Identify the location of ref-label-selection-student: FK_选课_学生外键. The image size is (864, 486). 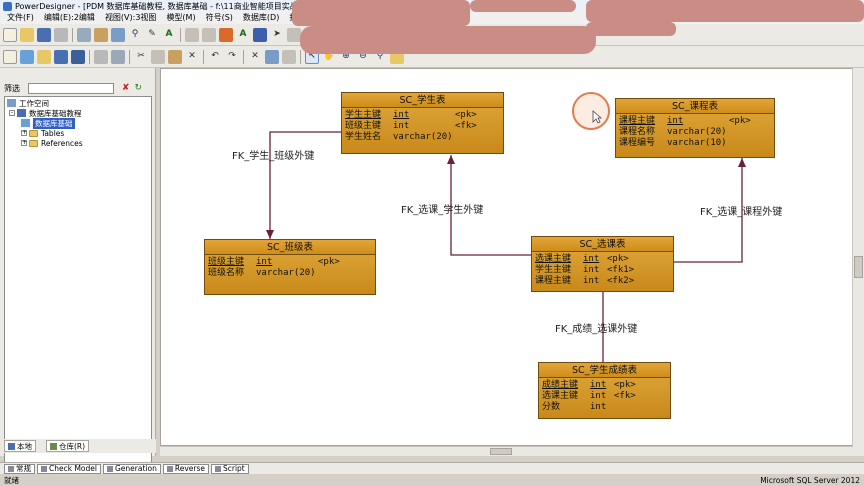
(442, 208).